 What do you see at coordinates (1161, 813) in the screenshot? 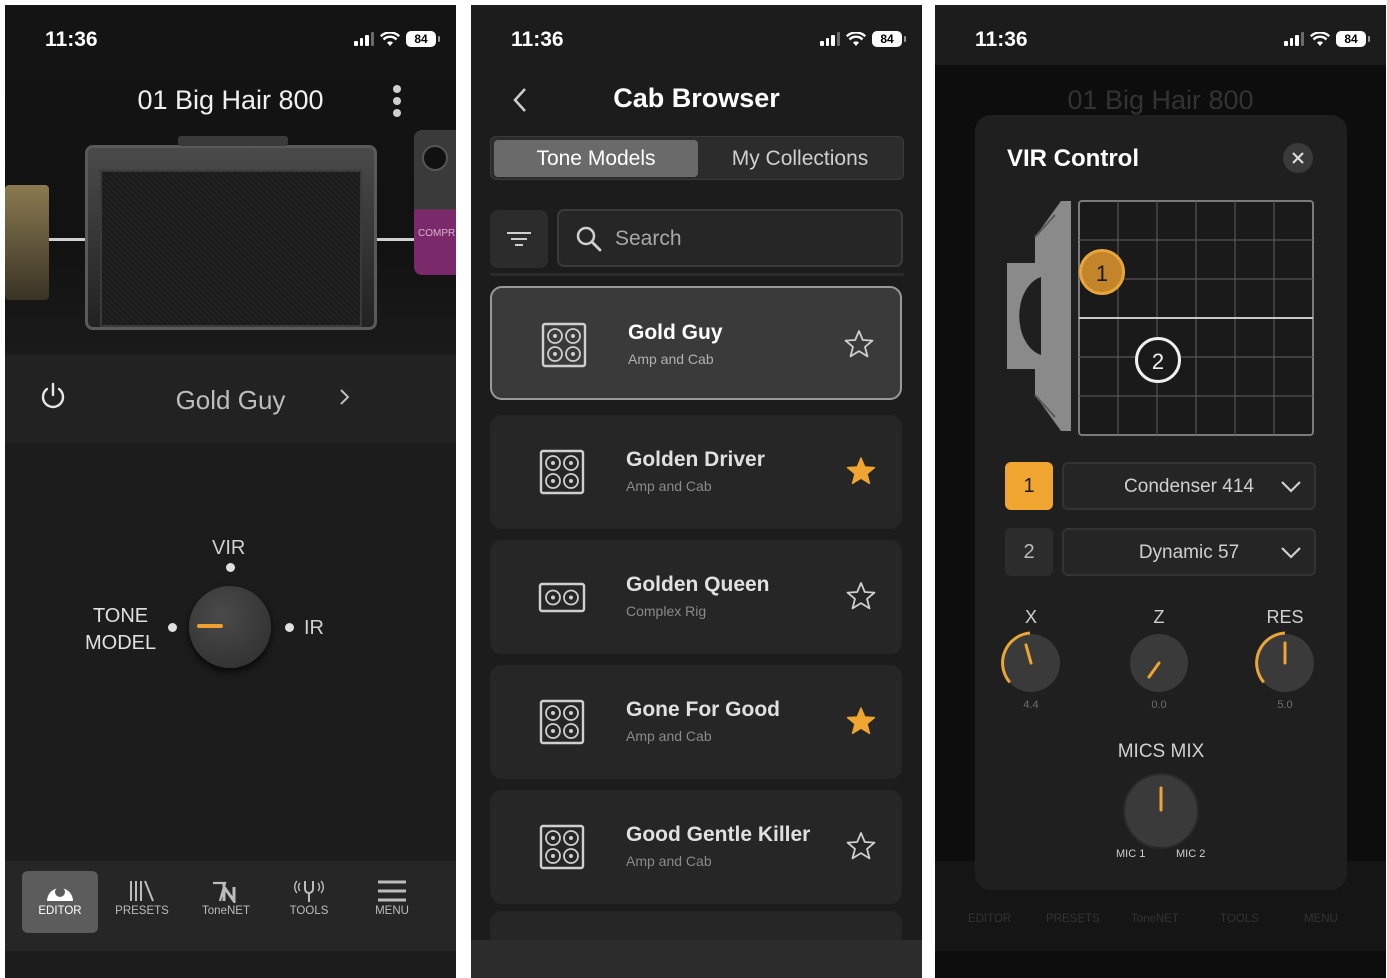
I see `mics-mix-knob` at bounding box center [1161, 813].